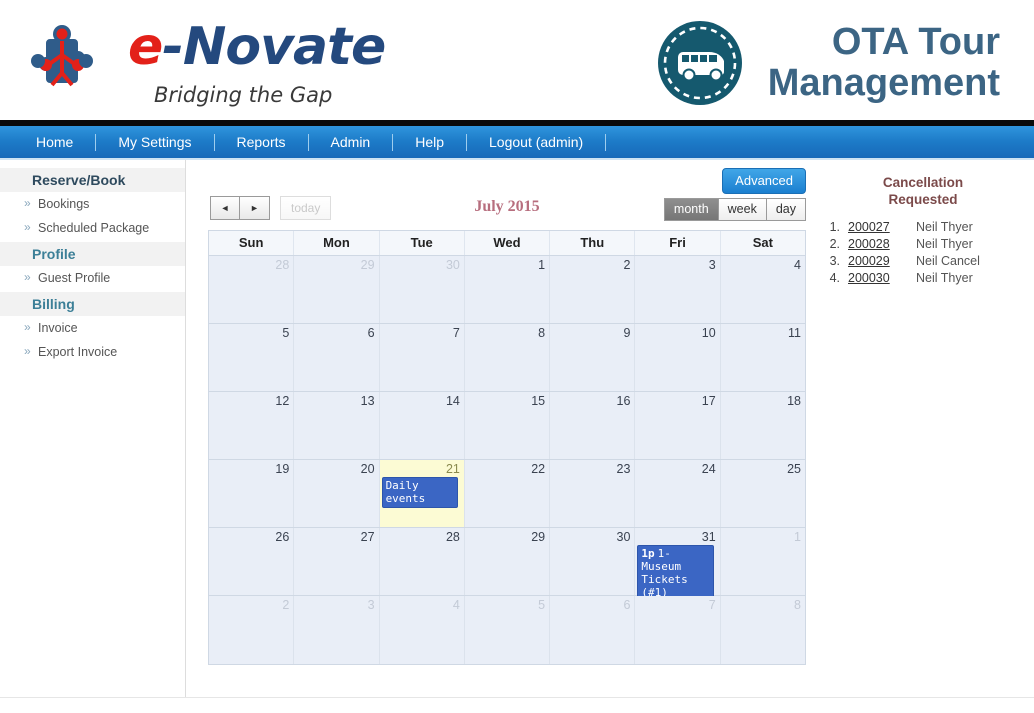  I want to click on nav-item-home: Home, so click(54, 142).